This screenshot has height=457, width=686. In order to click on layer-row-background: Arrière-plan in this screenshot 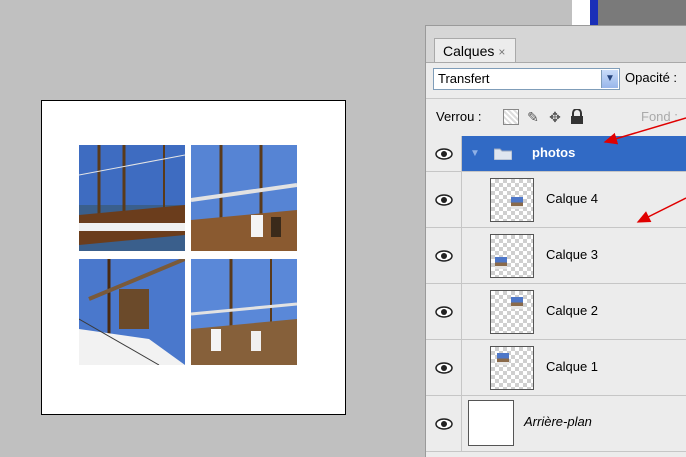, I will do `click(556, 424)`.